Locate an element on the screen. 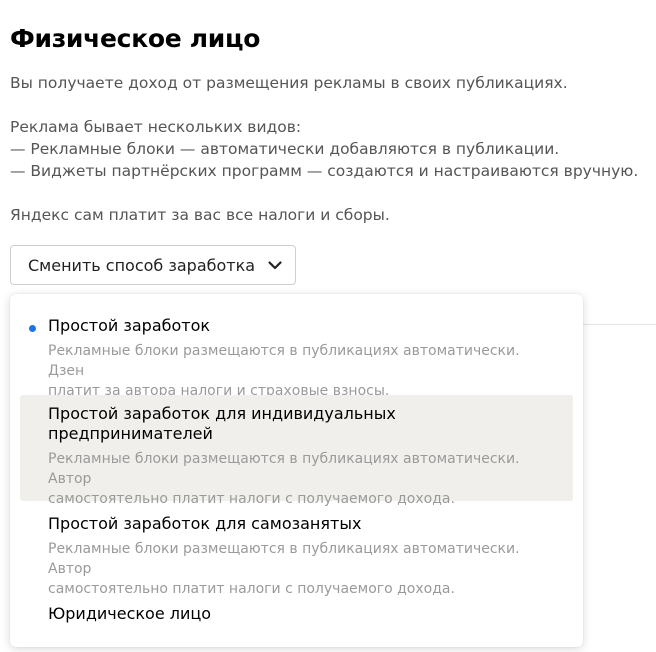 The image size is (656, 652). option-legal-entity: Юридическое лицо is located at coordinates (296, 616).